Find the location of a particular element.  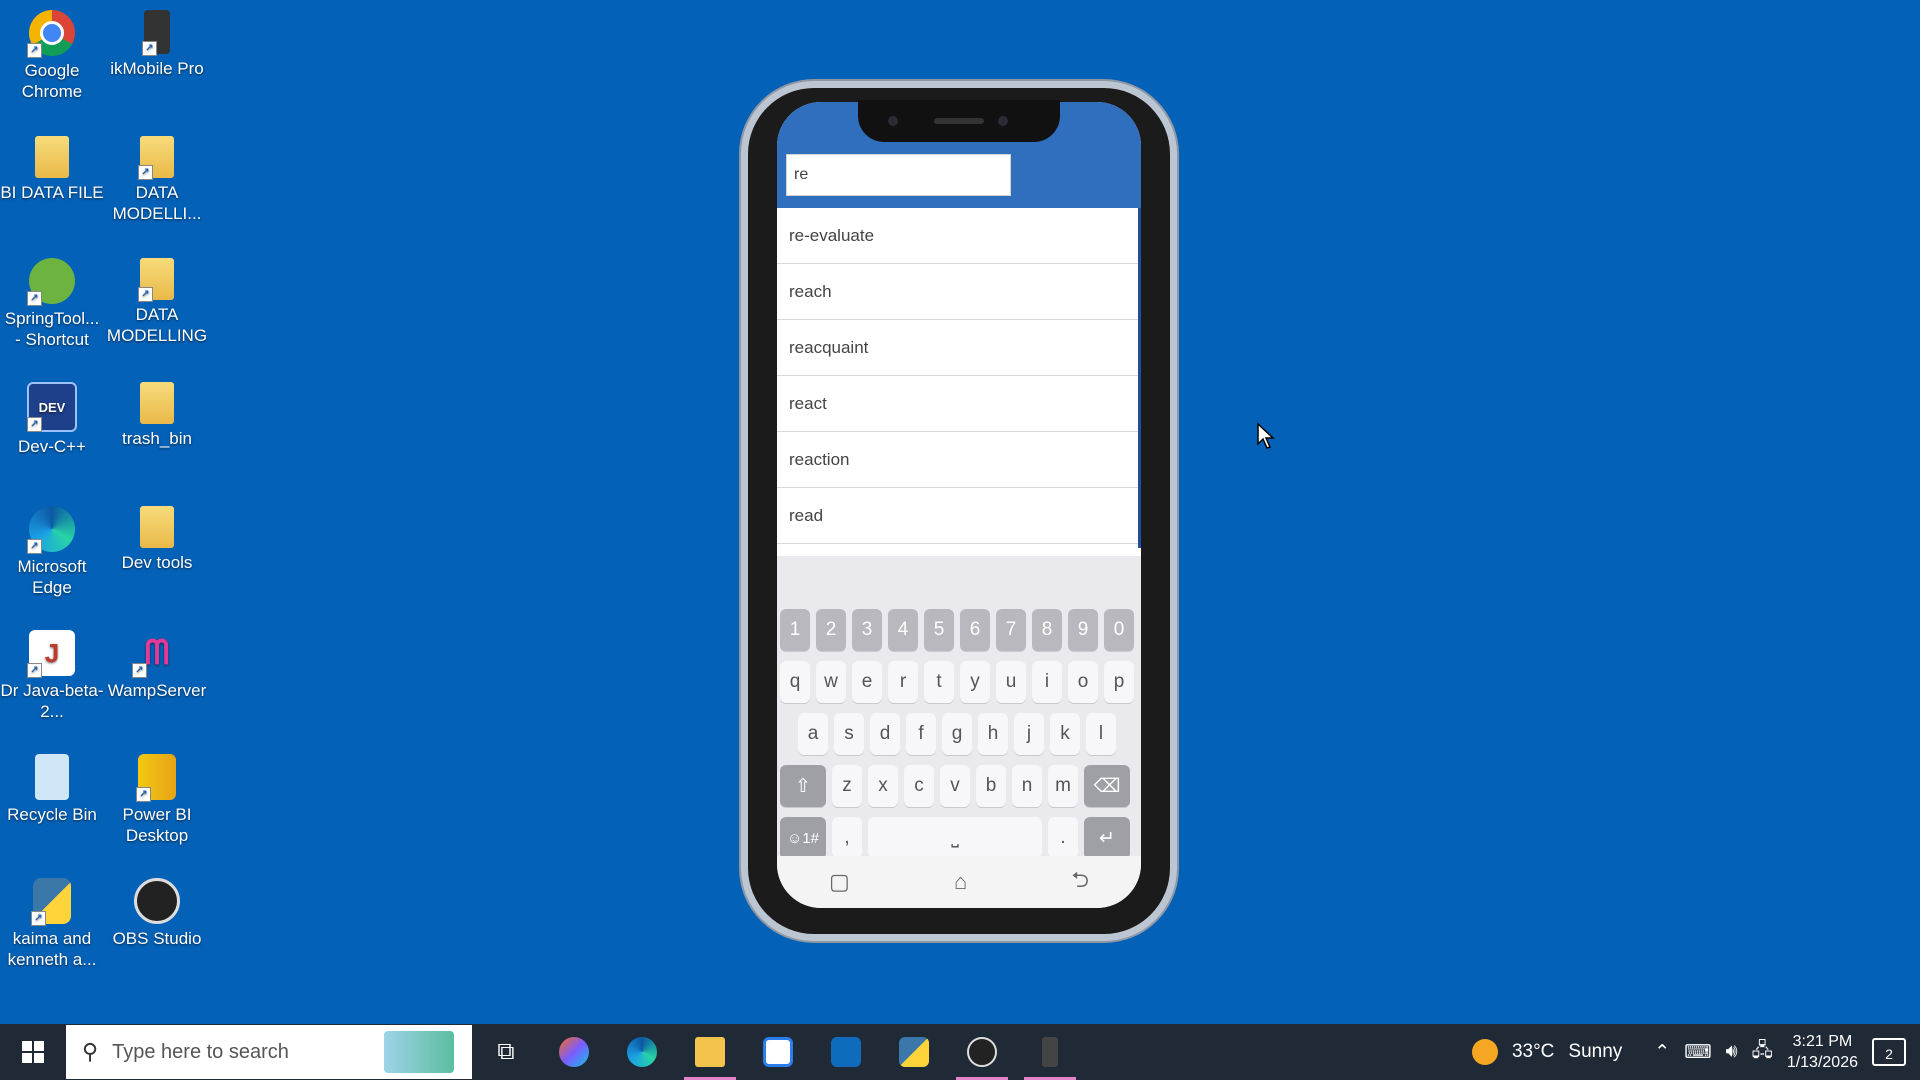

key-s: s is located at coordinates (849, 734).